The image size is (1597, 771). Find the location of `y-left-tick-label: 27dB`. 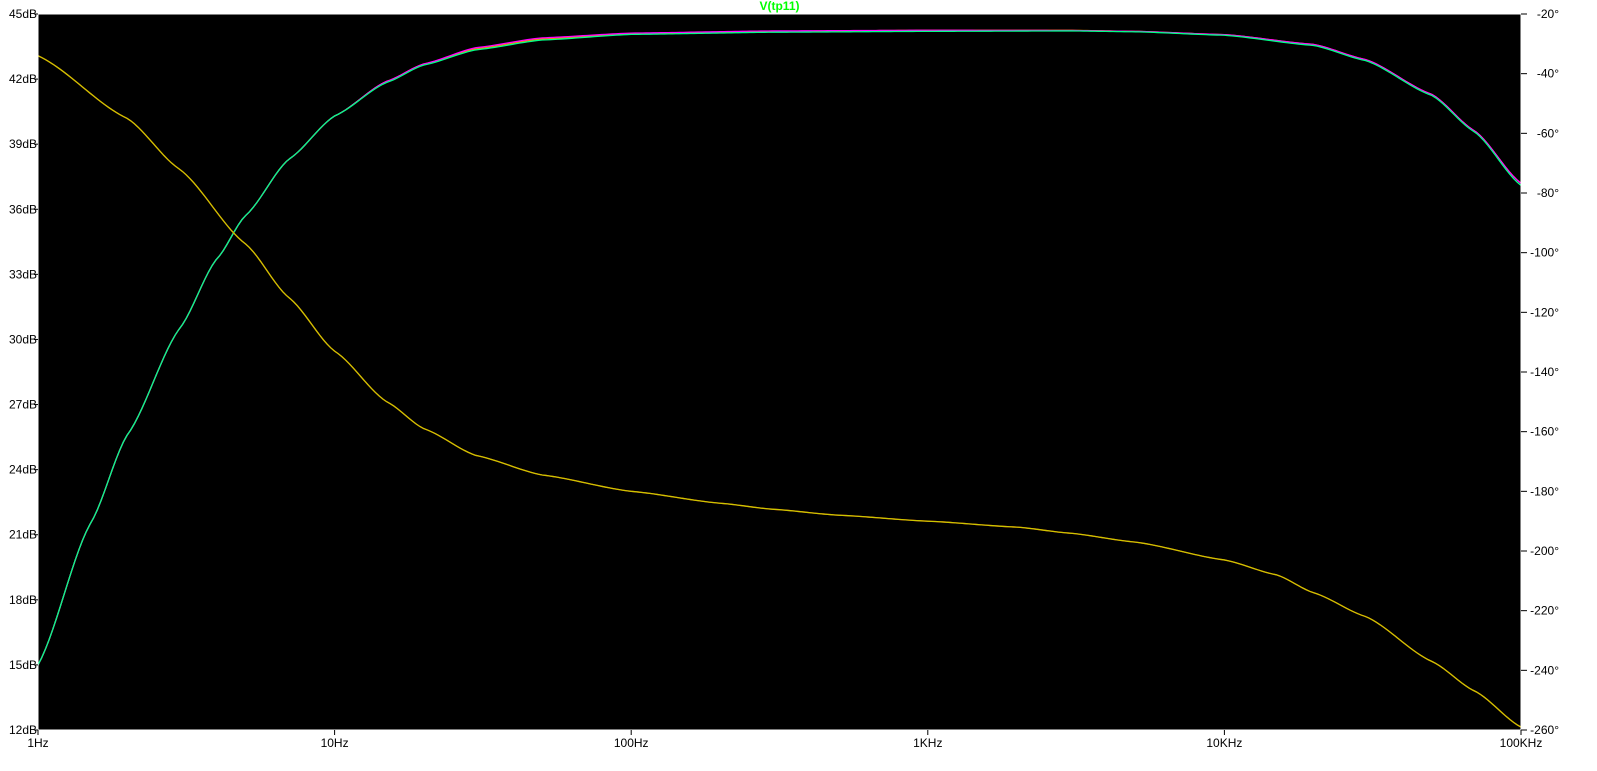

y-left-tick-label: 27dB is located at coordinates (23, 405).